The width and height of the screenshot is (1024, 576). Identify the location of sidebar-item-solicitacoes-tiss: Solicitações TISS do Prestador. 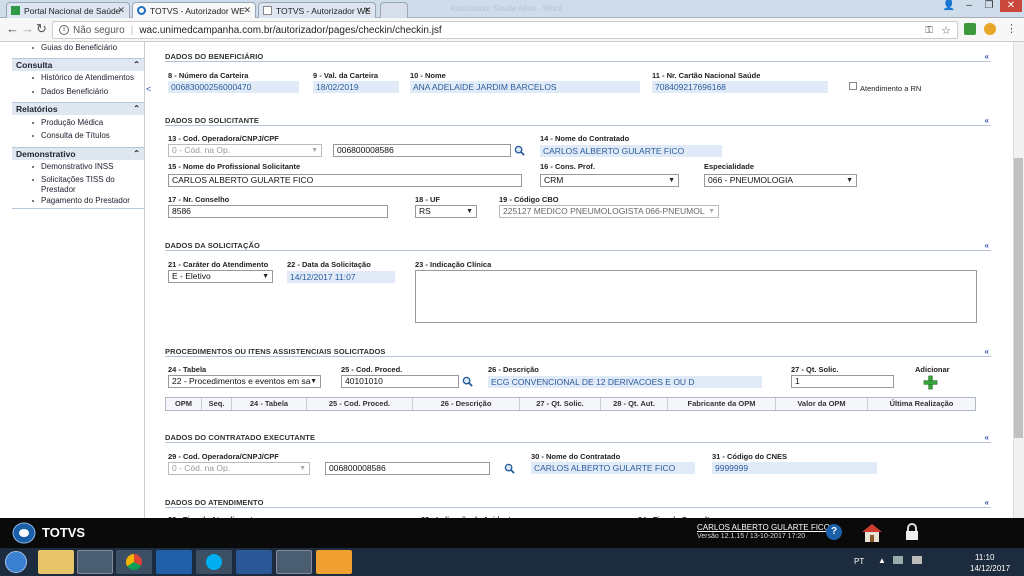
(67, 185).